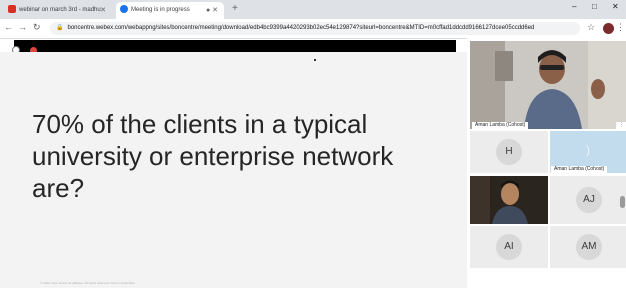 This screenshot has width=626, height=293. Describe the element at coordinates (212, 10) in the screenshot. I see `close-tab-icon: ● ✕` at that location.